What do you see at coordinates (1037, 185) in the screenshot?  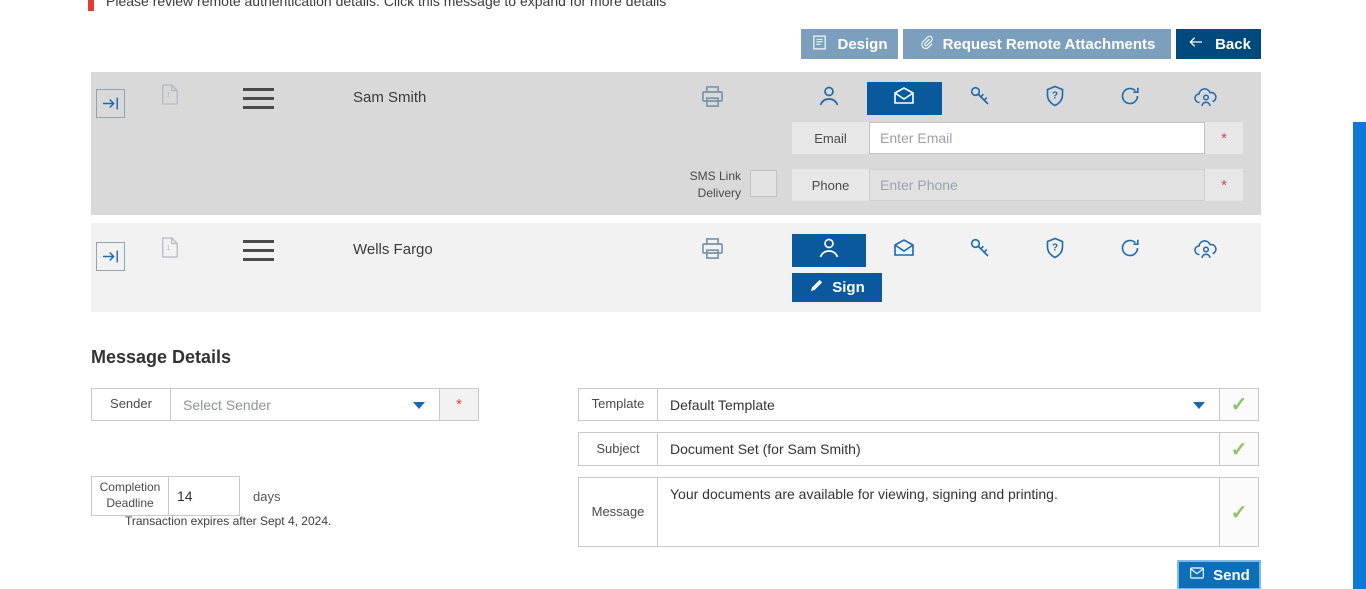 I see `phone-input` at bounding box center [1037, 185].